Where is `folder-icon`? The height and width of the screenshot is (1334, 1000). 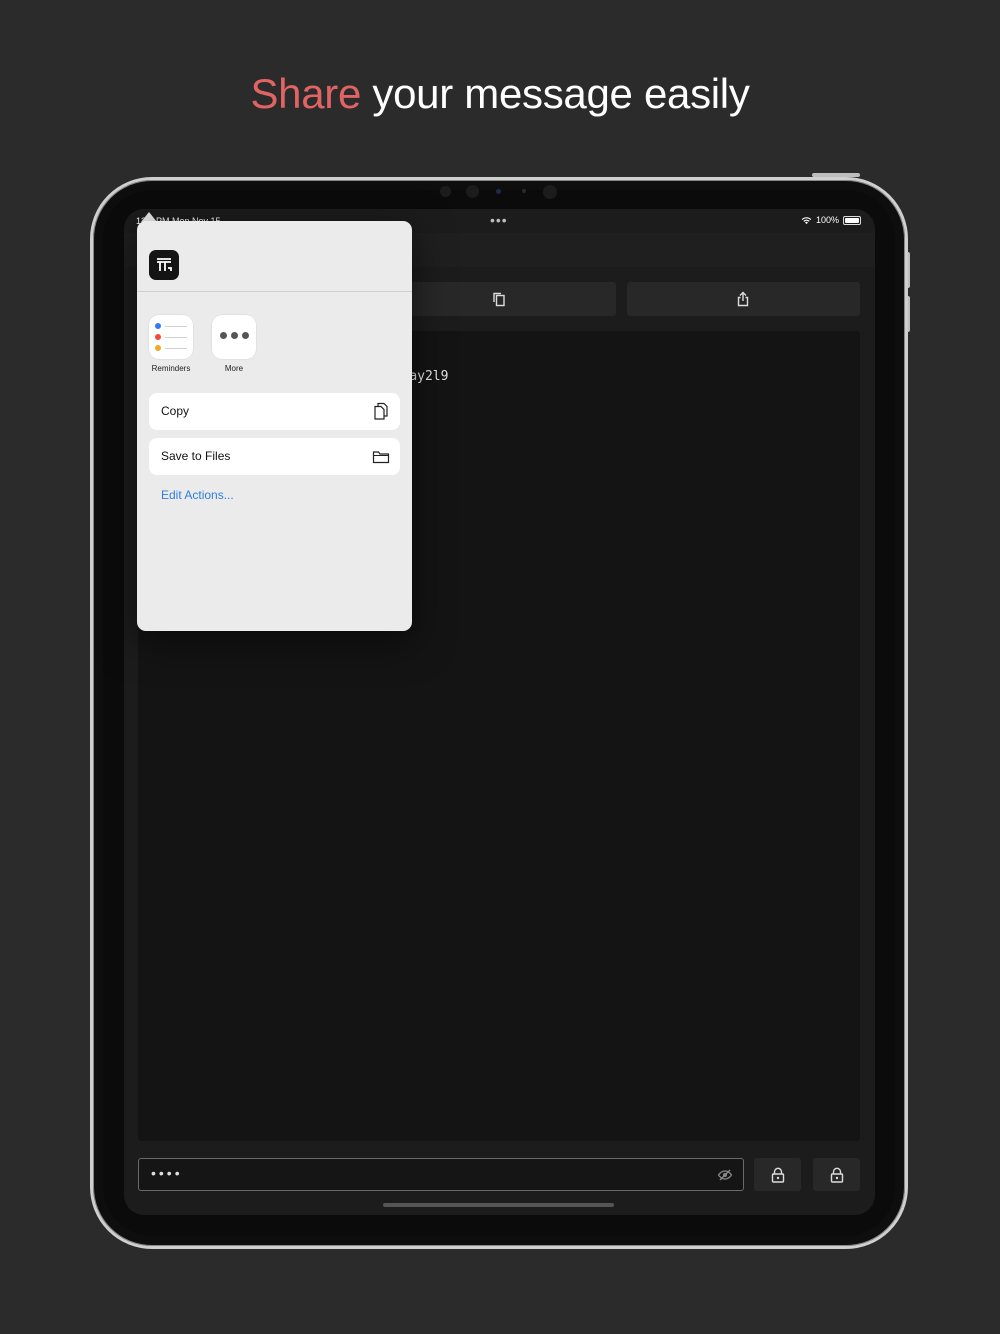
folder-icon is located at coordinates (381, 457).